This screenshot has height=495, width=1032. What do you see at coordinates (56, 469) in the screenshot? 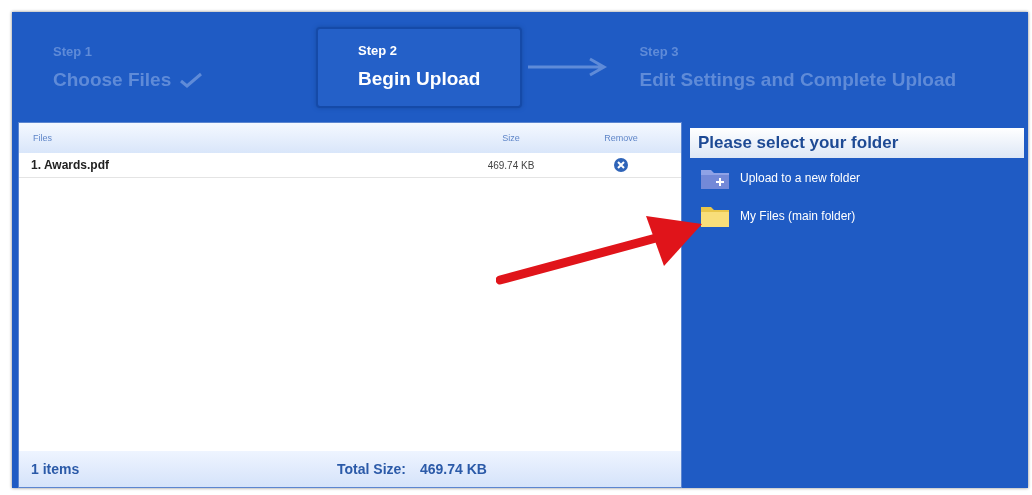
I see `item-count: 1 items` at bounding box center [56, 469].